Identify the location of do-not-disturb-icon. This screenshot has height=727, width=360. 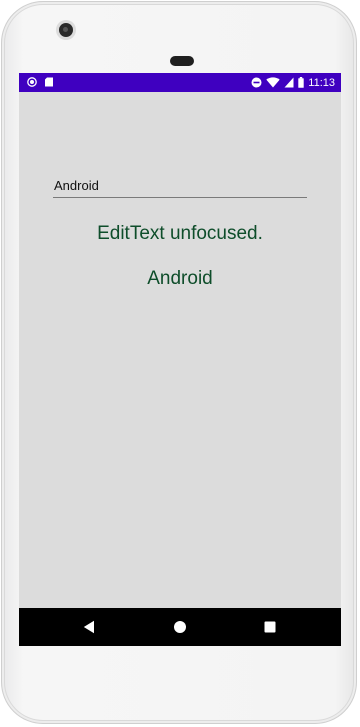
(256, 82).